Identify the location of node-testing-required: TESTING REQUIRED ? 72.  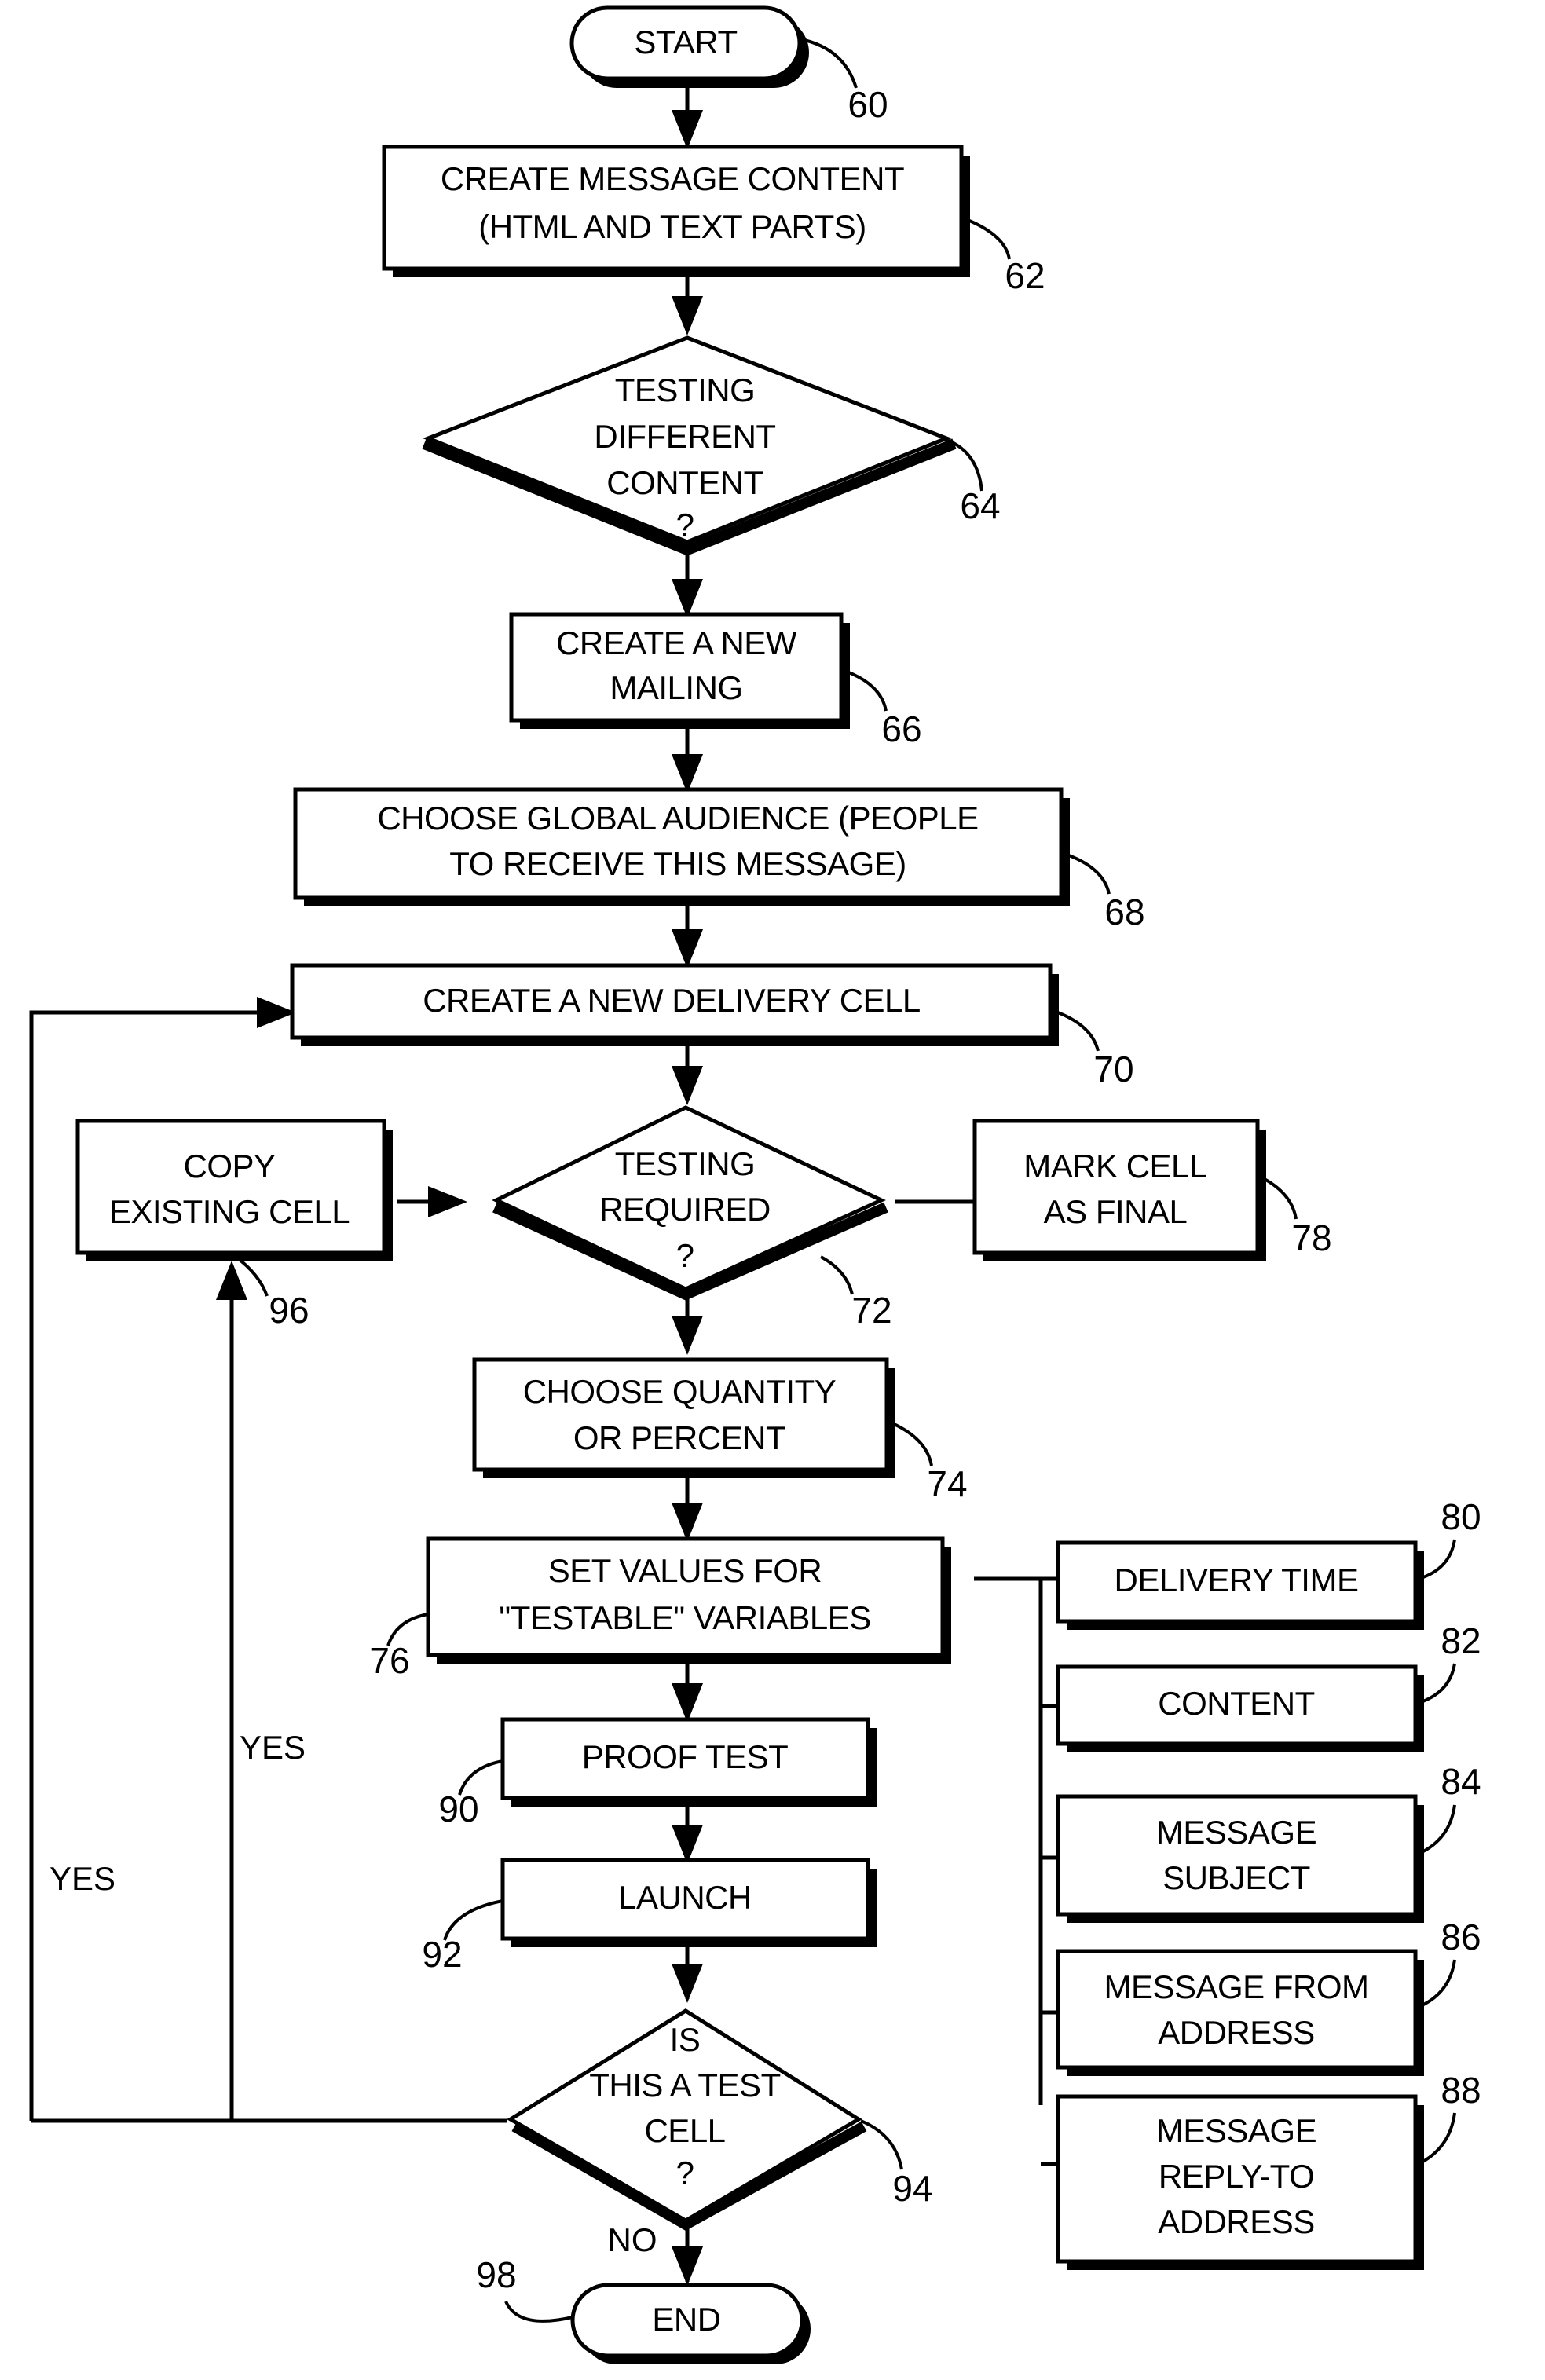
(692, 1218).